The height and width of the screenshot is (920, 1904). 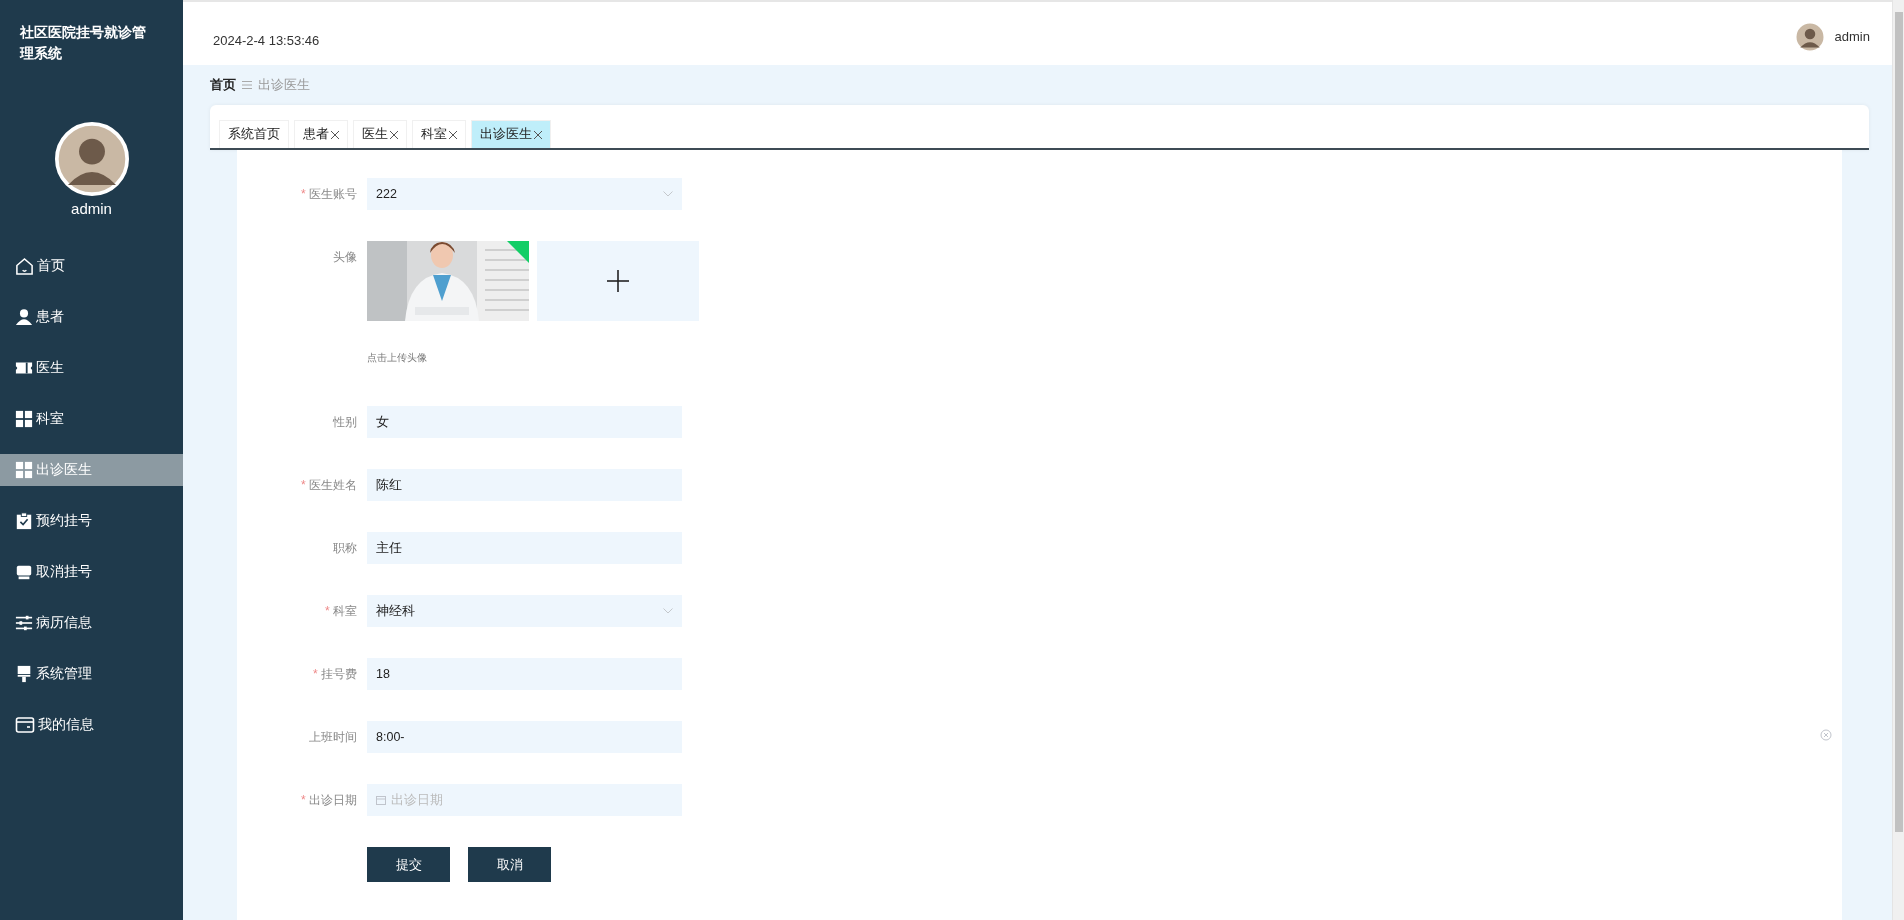 I want to click on menu-item: 医生, so click(x=91, y=368).